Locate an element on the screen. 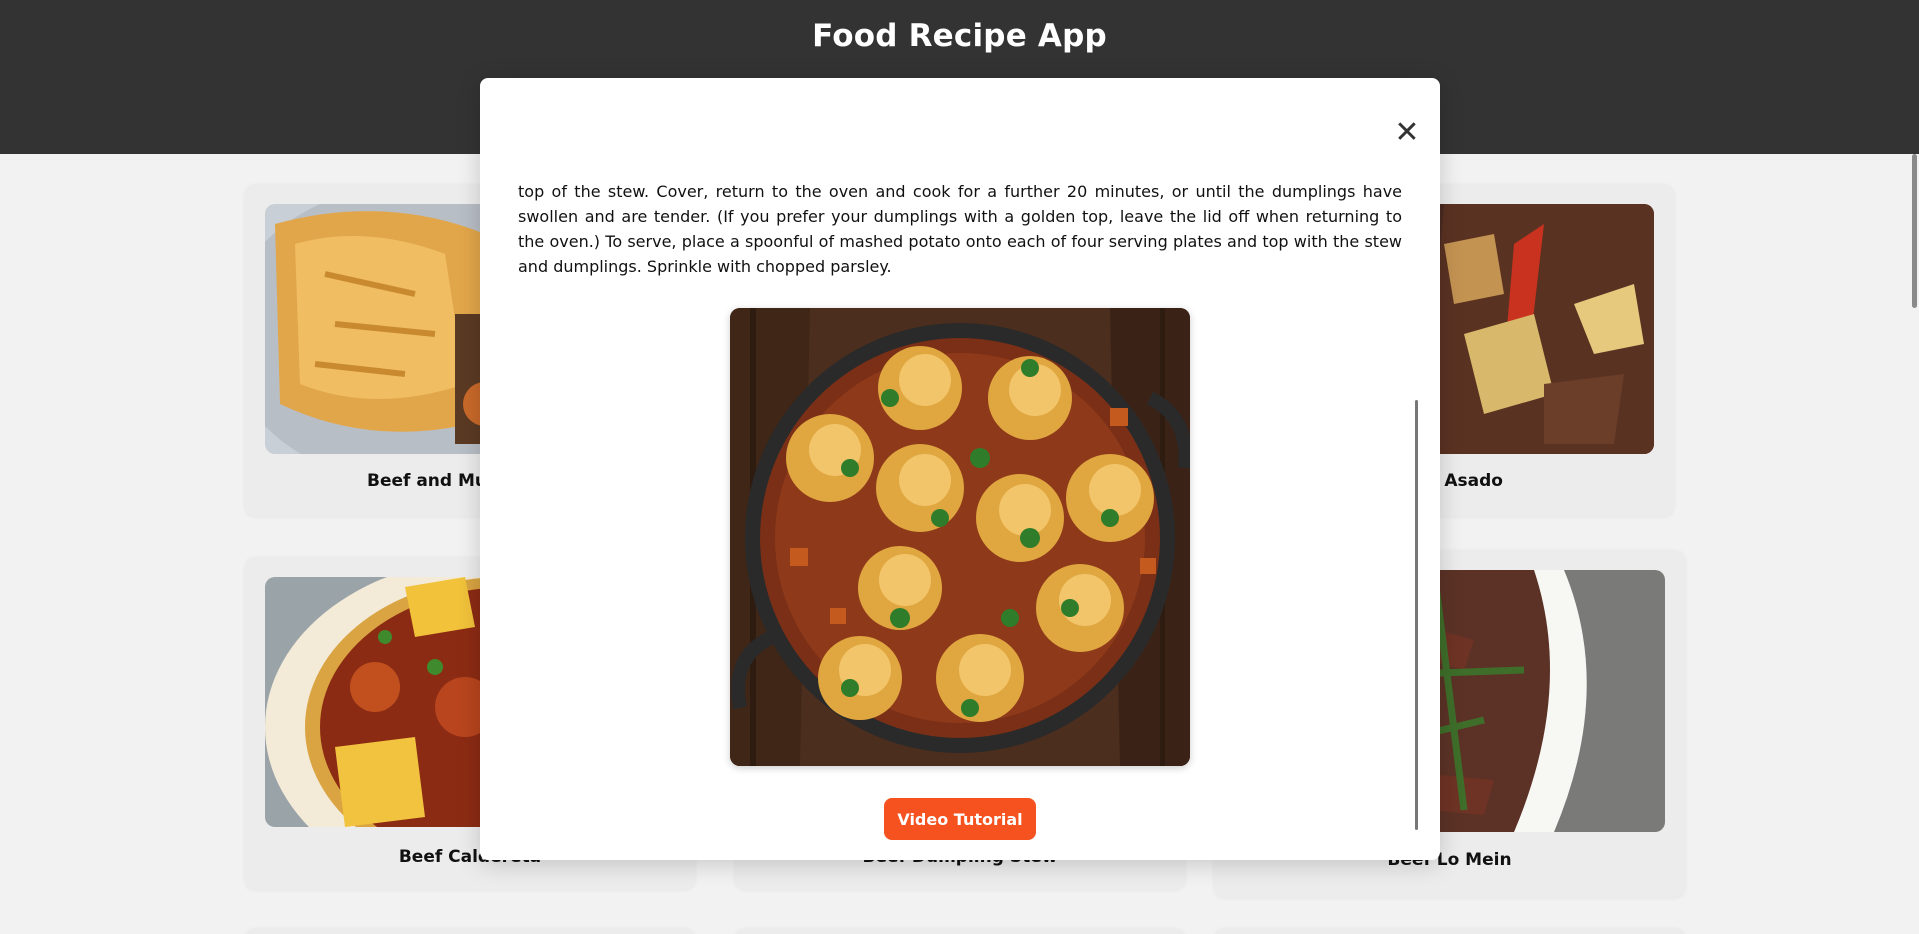 Image resolution: width=1919 pixels, height=934 pixels. page-scrollbar-thumb is located at coordinates (1914, 231).